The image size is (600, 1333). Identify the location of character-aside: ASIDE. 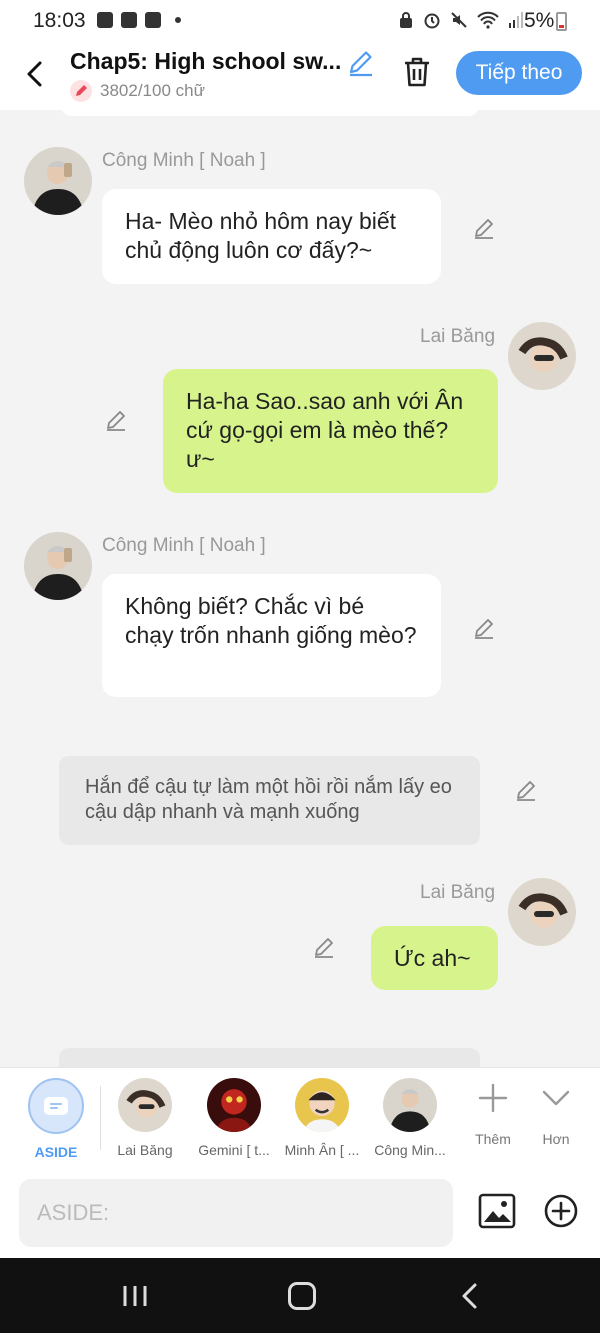
(56, 1119).